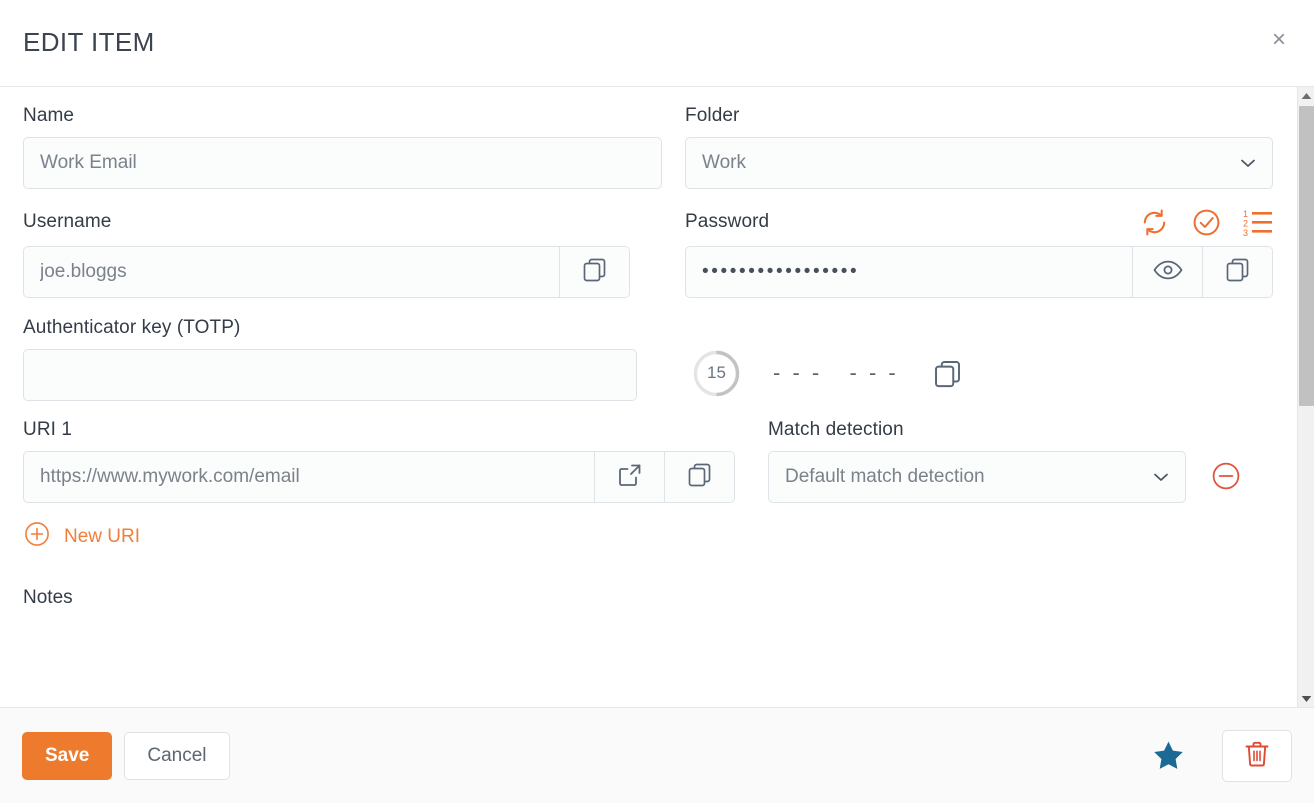  I want to click on scroll-down-icon, so click(1306, 698).